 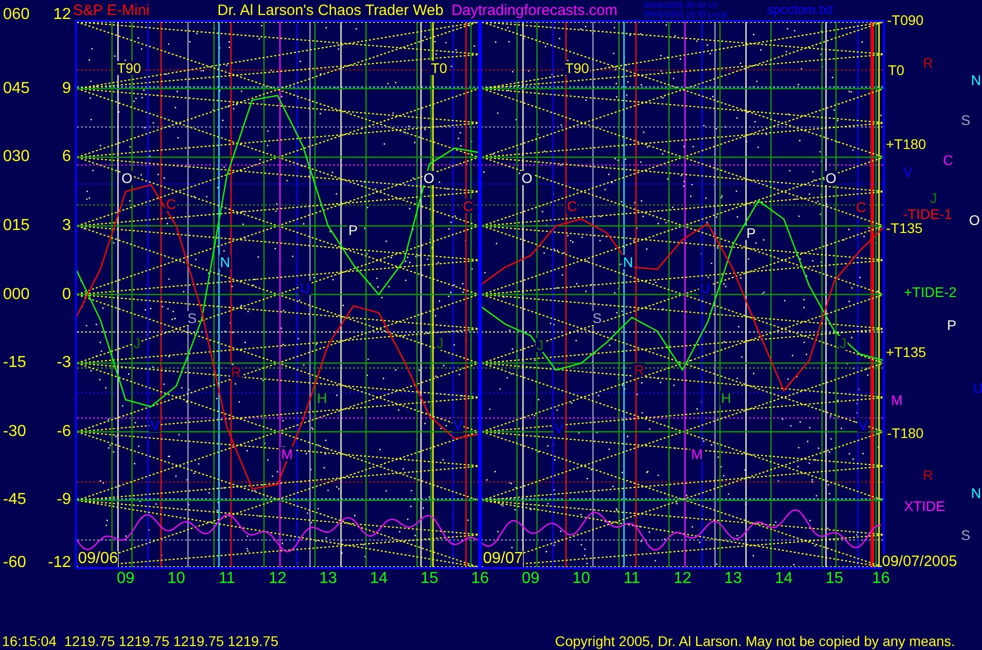 I want to click on y-axis-label: -30, so click(x=14, y=432).